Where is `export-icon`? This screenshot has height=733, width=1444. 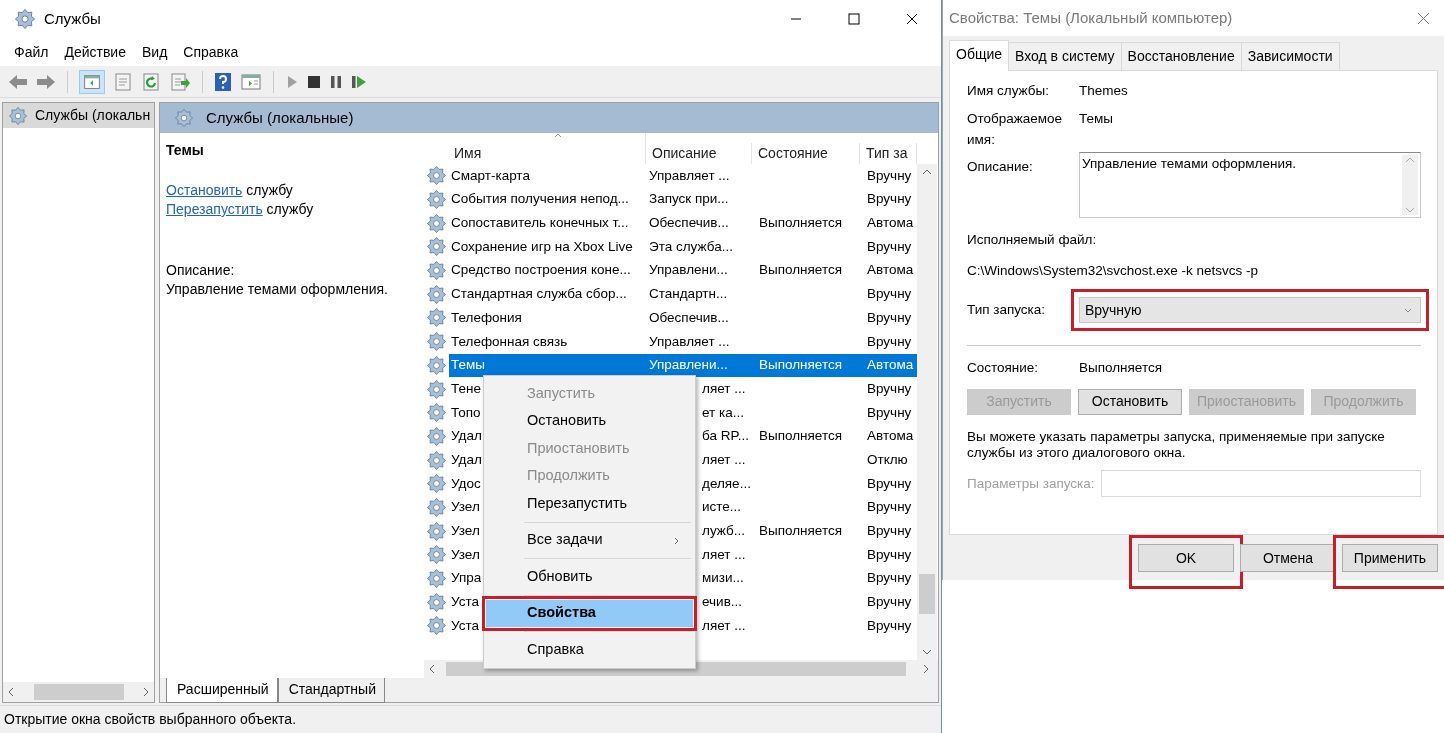 export-icon is located at coordinates (180, 81).